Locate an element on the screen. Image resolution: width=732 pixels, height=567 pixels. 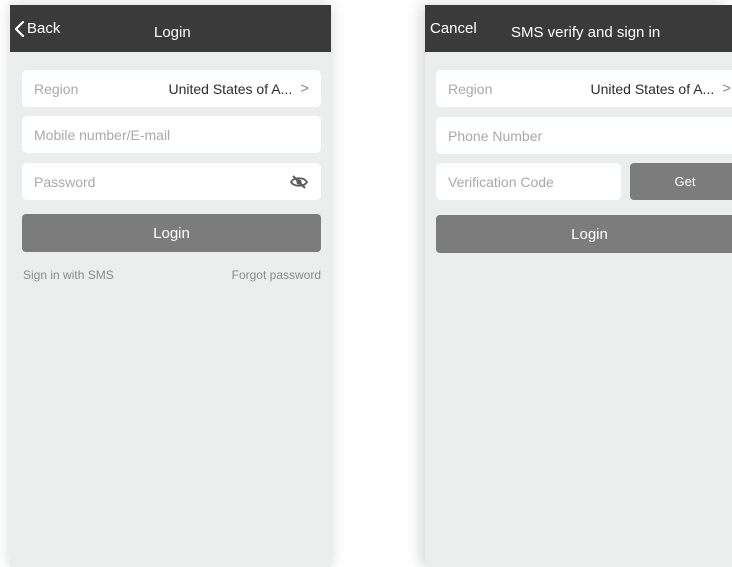
login-navbar: Back Login is located at coordinates (170, 28).